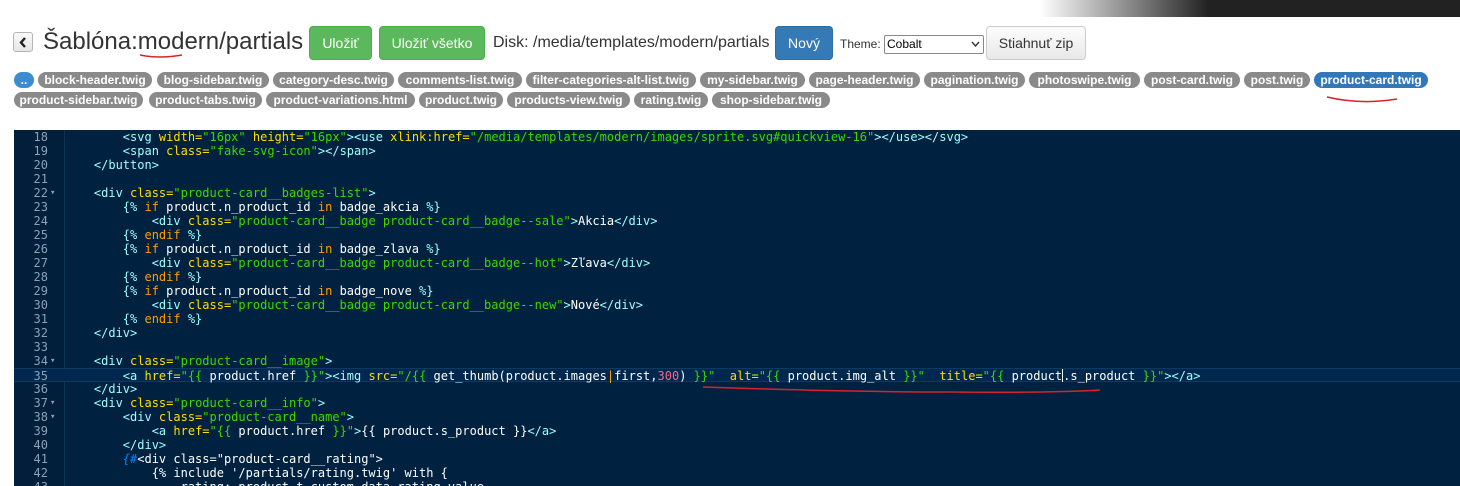  I want to click on file-tab: category-desc.twig, so click(333, 80).